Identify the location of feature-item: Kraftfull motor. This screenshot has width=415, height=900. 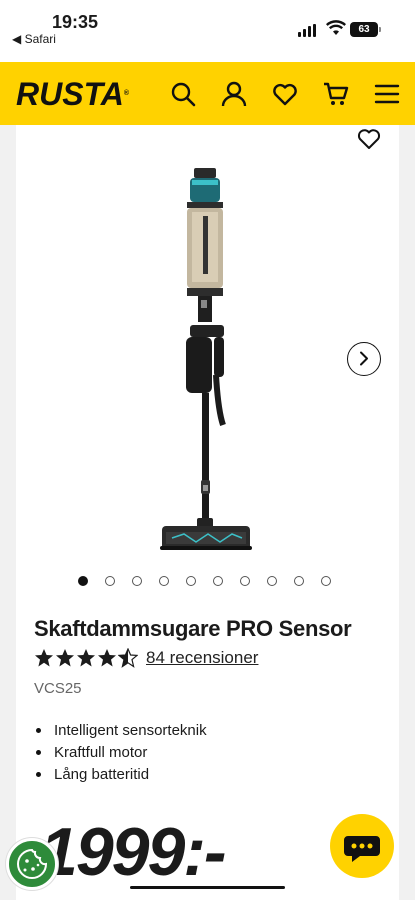
(120, 753).